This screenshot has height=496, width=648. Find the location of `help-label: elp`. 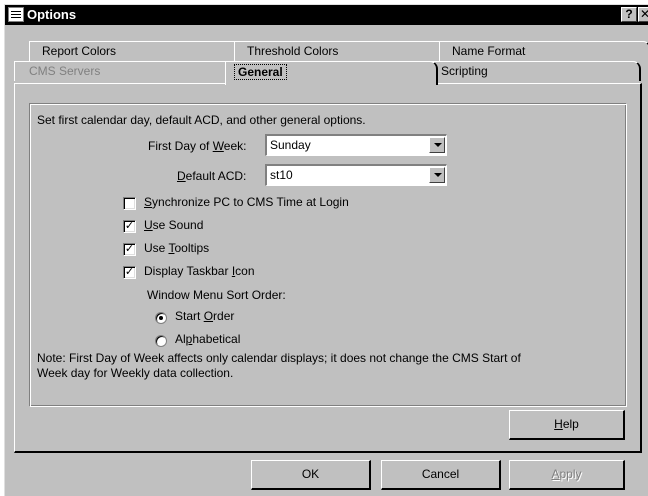

help-label: elp is located at coordinates (570, 424).